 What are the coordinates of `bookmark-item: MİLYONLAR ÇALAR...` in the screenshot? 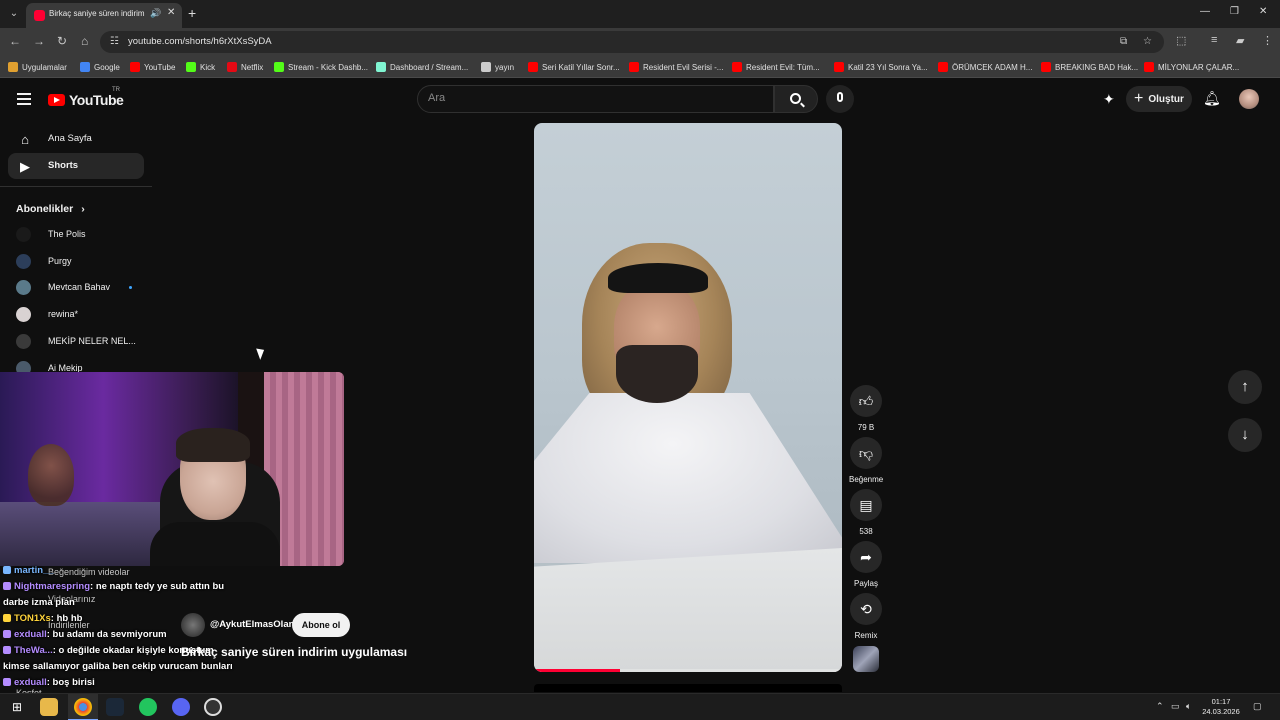 It's located at (1191, 67).